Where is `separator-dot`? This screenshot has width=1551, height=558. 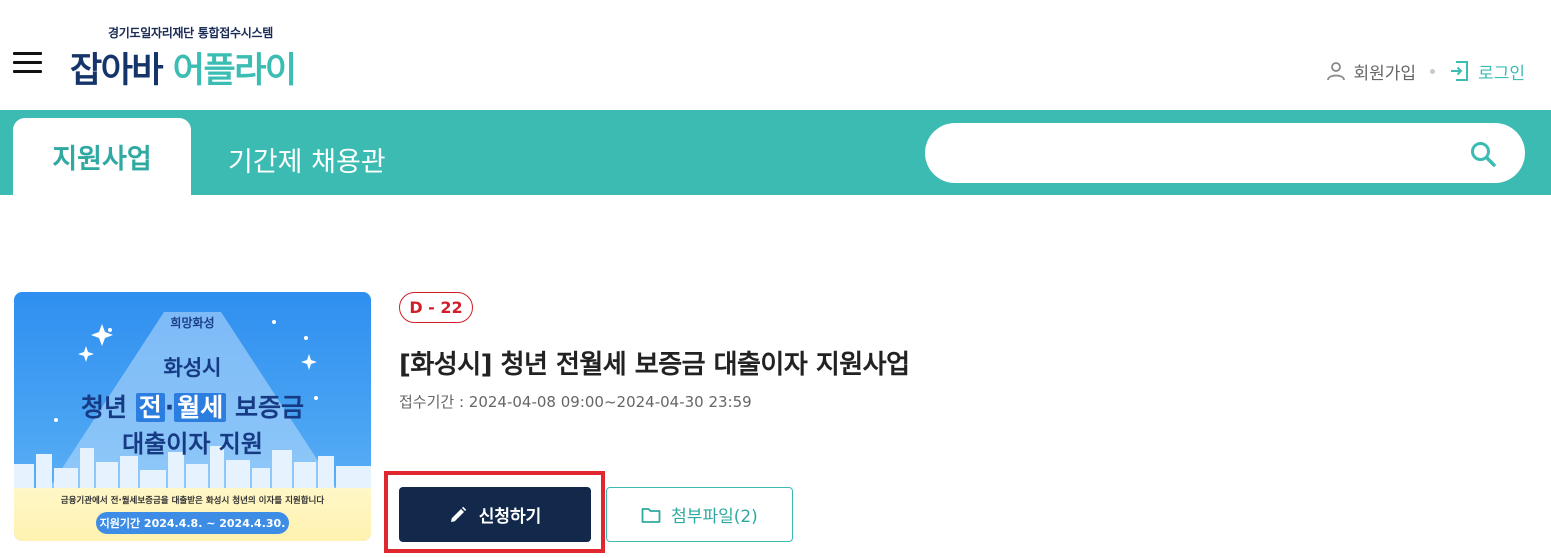 separator-dot is located at coordinates (1433, 71).